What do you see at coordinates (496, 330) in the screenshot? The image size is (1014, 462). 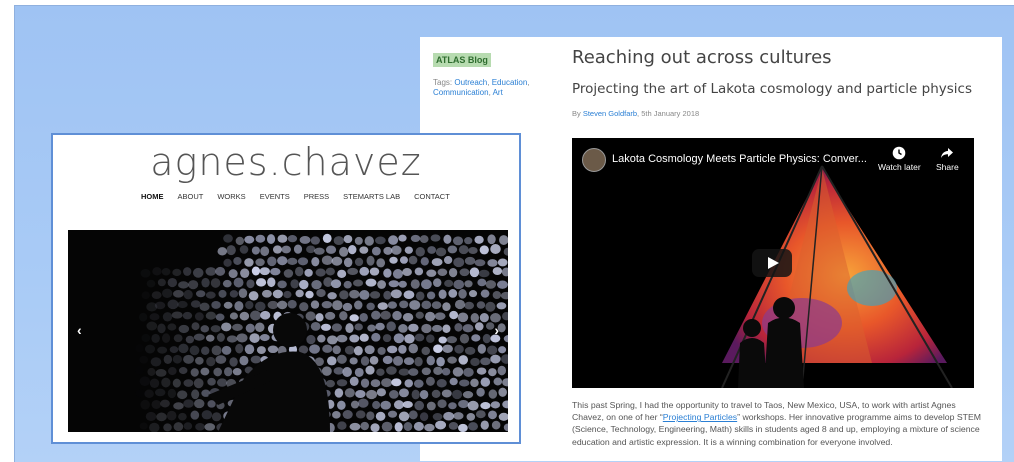 I see `slider-next-button: ›` at bounding box center [496, 330].